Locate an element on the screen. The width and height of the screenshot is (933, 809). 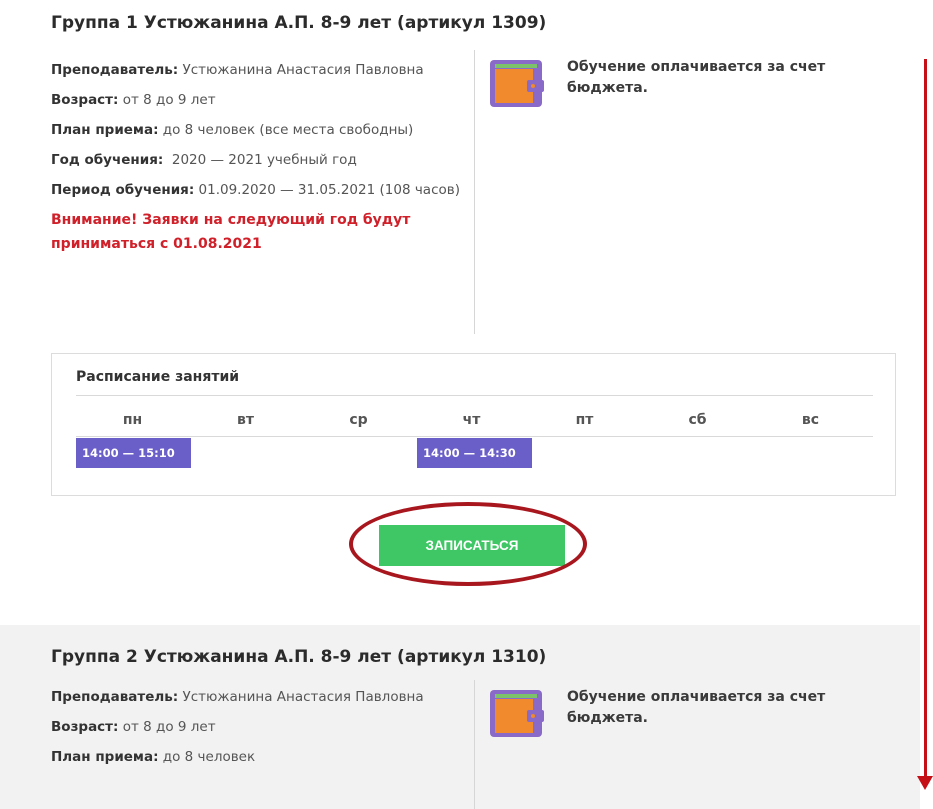
schedule-title: Расписание занятий is located at coordinates (158, 377).